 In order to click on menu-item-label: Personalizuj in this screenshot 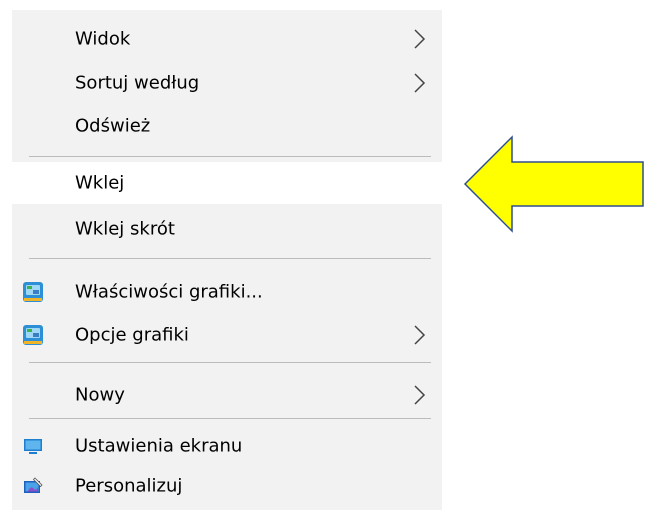, I will do `click(129, 486)`.